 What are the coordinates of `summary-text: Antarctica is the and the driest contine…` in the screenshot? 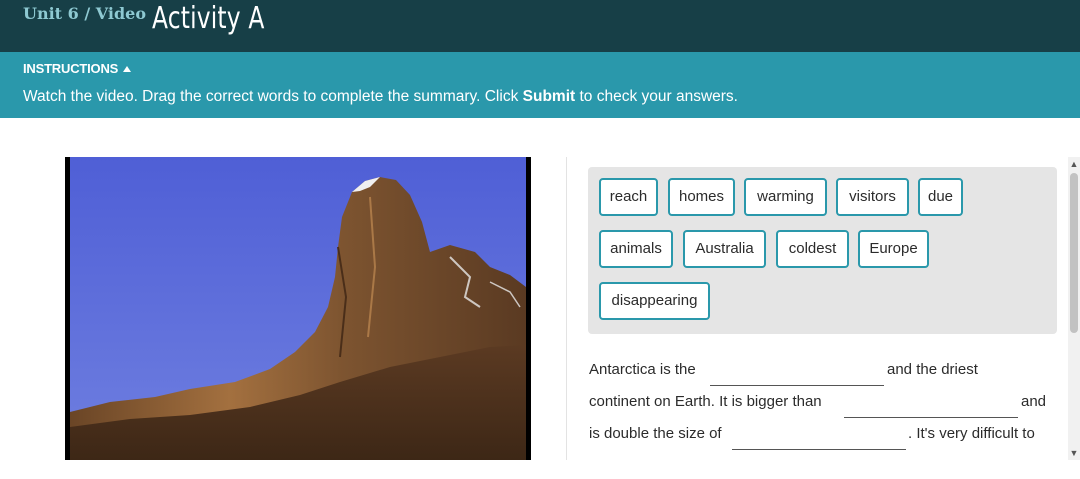 It's located at (824, 405).